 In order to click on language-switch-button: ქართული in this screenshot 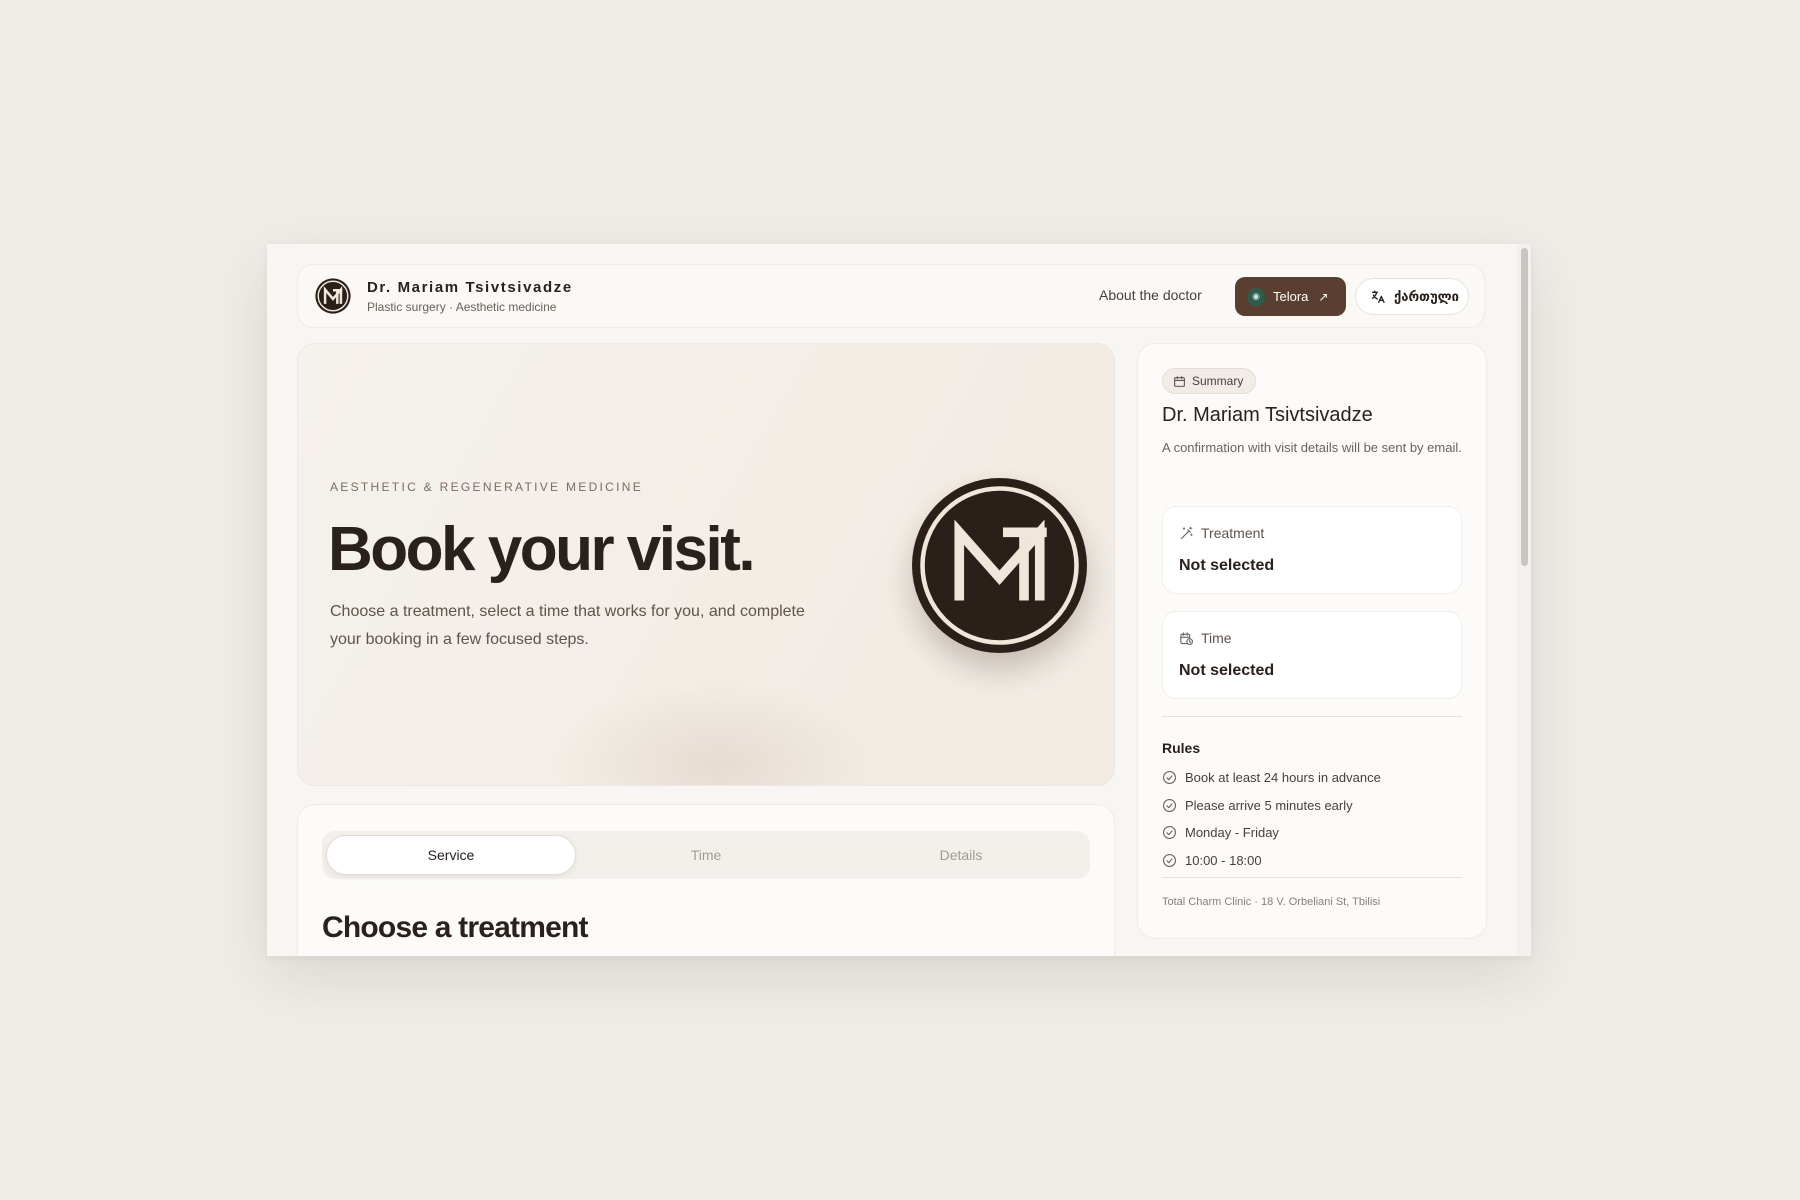, I will do `click(1412, 296)`.